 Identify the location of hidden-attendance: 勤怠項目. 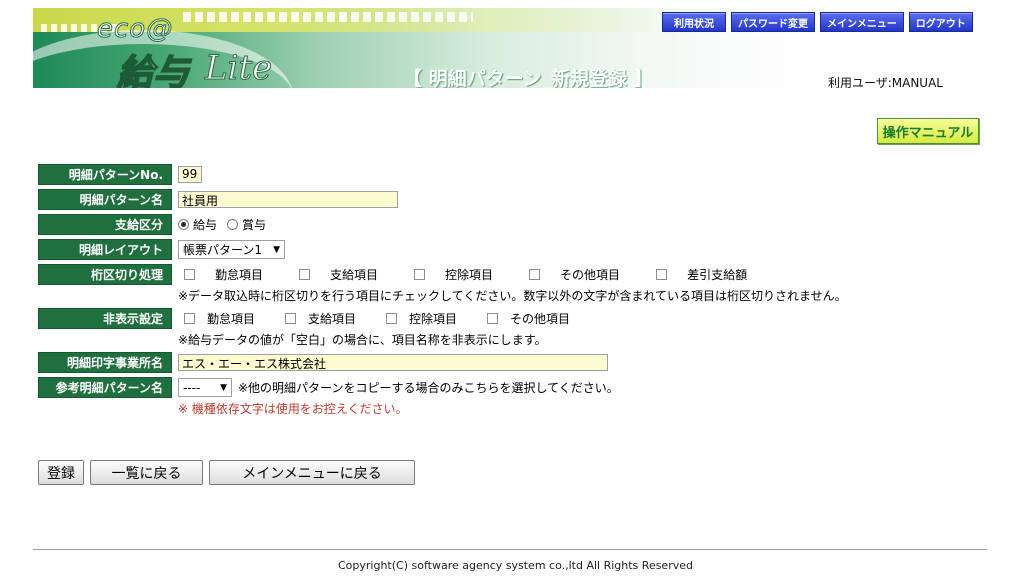
(219, 318).